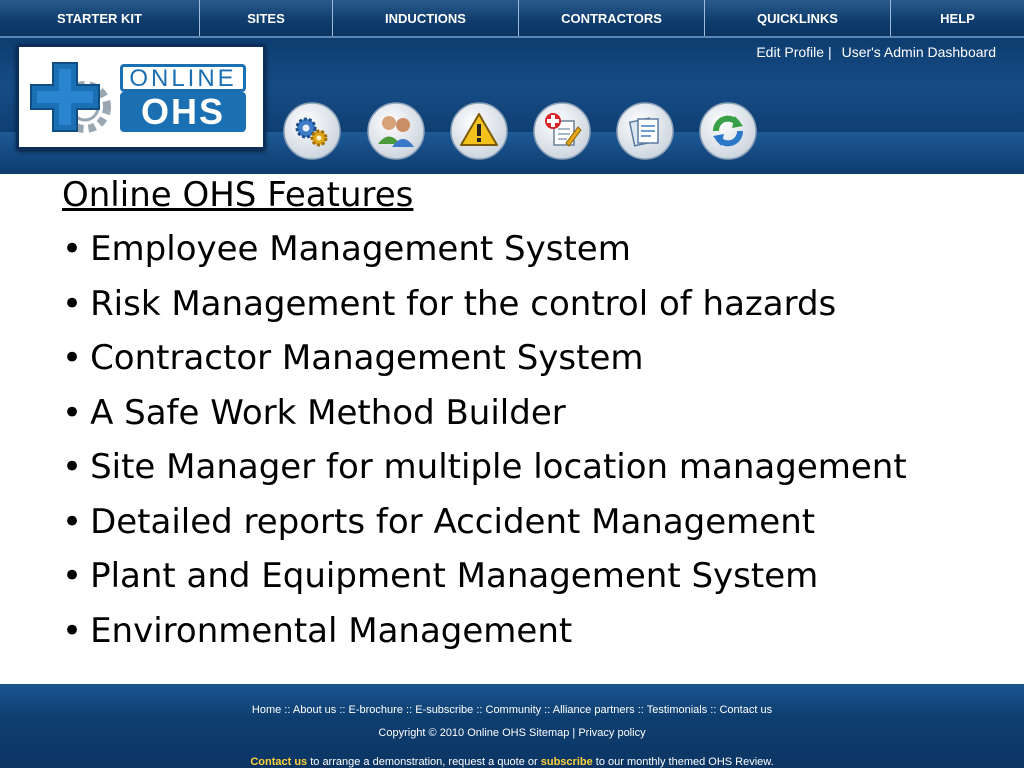  Describe the element at coordinates (594, 710) in the screenshot. I see `footer-link-alliance-partners: Alliance partners` at that location.